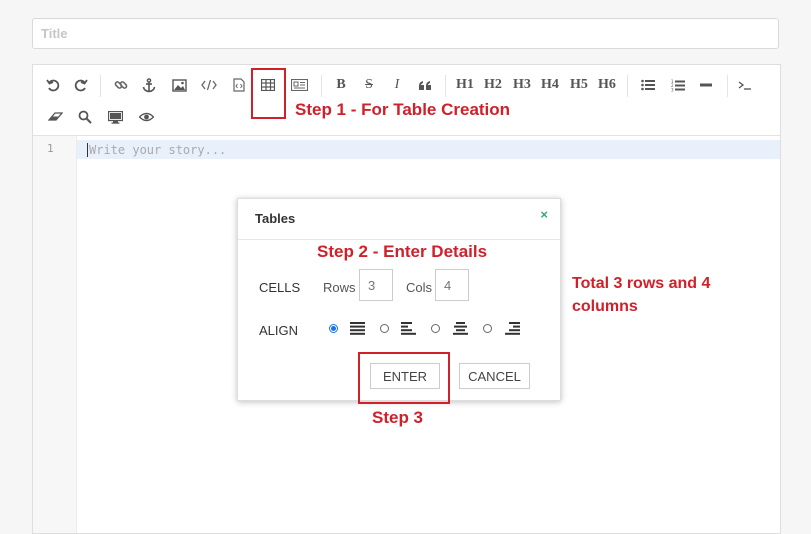 The width and height of the screenshot is (811, 534). What do you see at coordinates (404, 378) in the screenshot?
I see `step3-highlight-box` at bounding box center [404, 378].